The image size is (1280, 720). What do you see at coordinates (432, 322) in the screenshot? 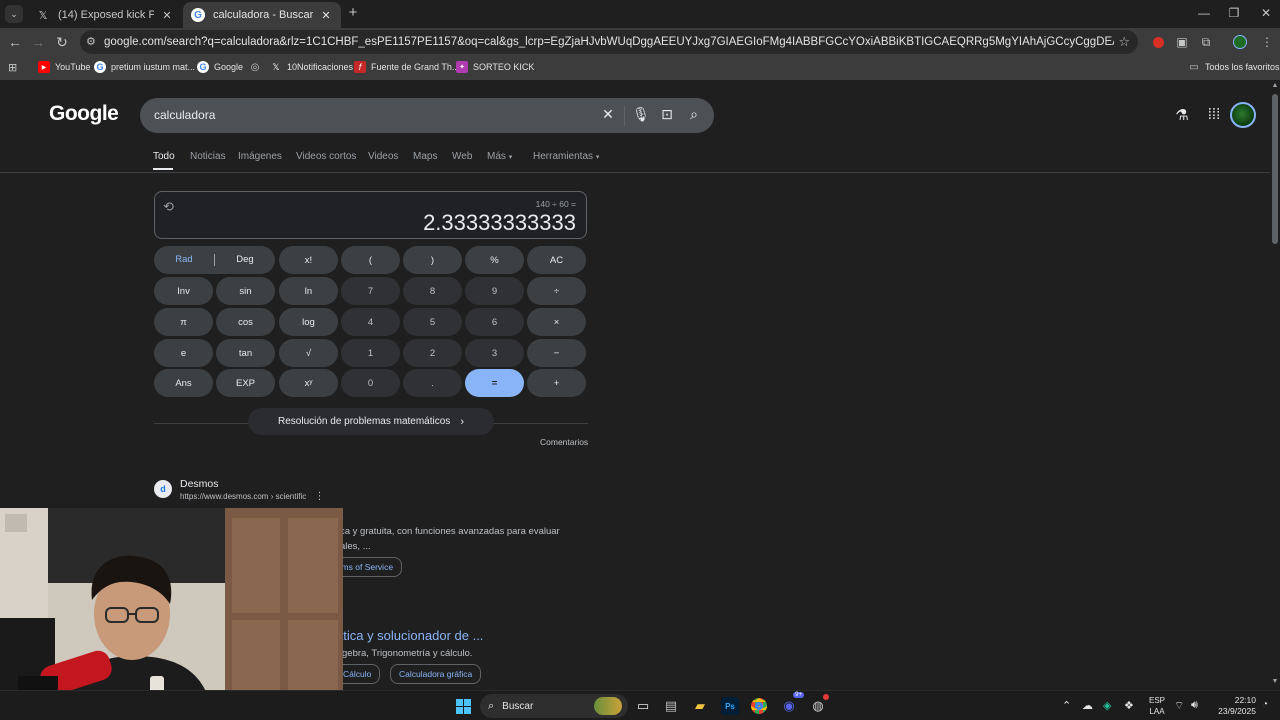
I see `key-5: 5` at bounding box center [432, 322].